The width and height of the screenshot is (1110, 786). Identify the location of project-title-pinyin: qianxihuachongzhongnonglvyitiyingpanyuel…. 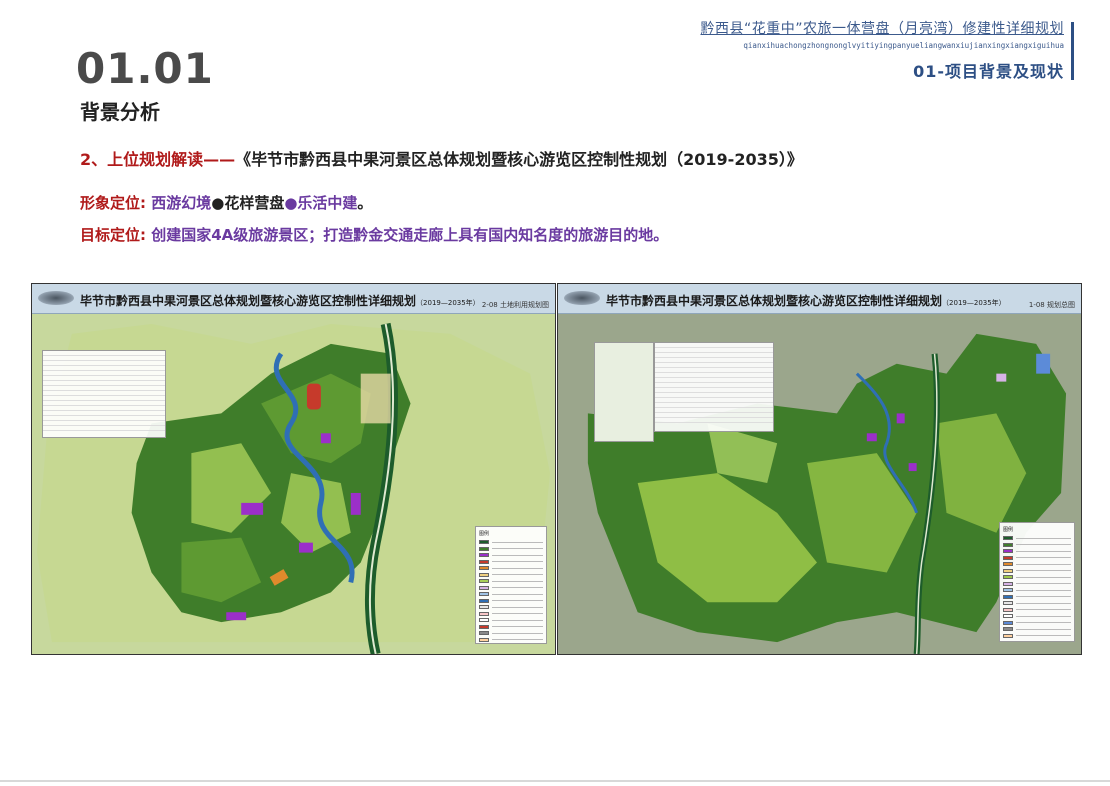
(903, 45).